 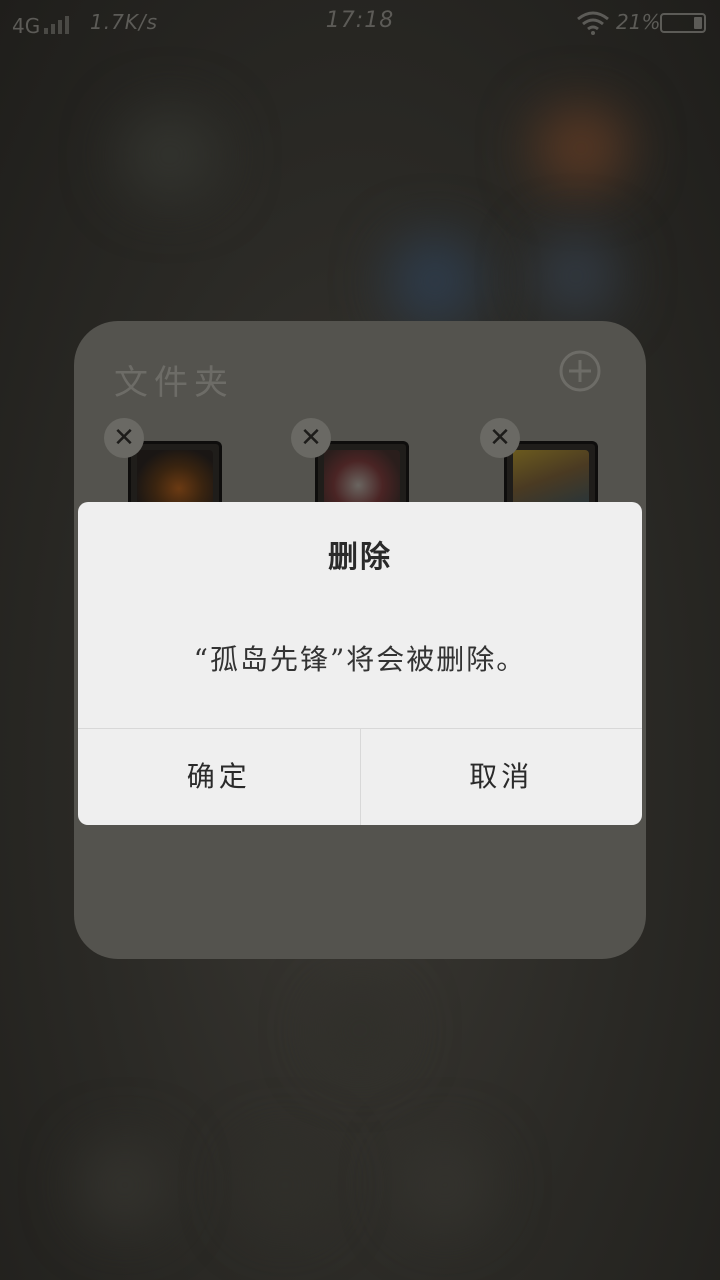 I want to click on wifi-icon, so click(x=593, y=23).